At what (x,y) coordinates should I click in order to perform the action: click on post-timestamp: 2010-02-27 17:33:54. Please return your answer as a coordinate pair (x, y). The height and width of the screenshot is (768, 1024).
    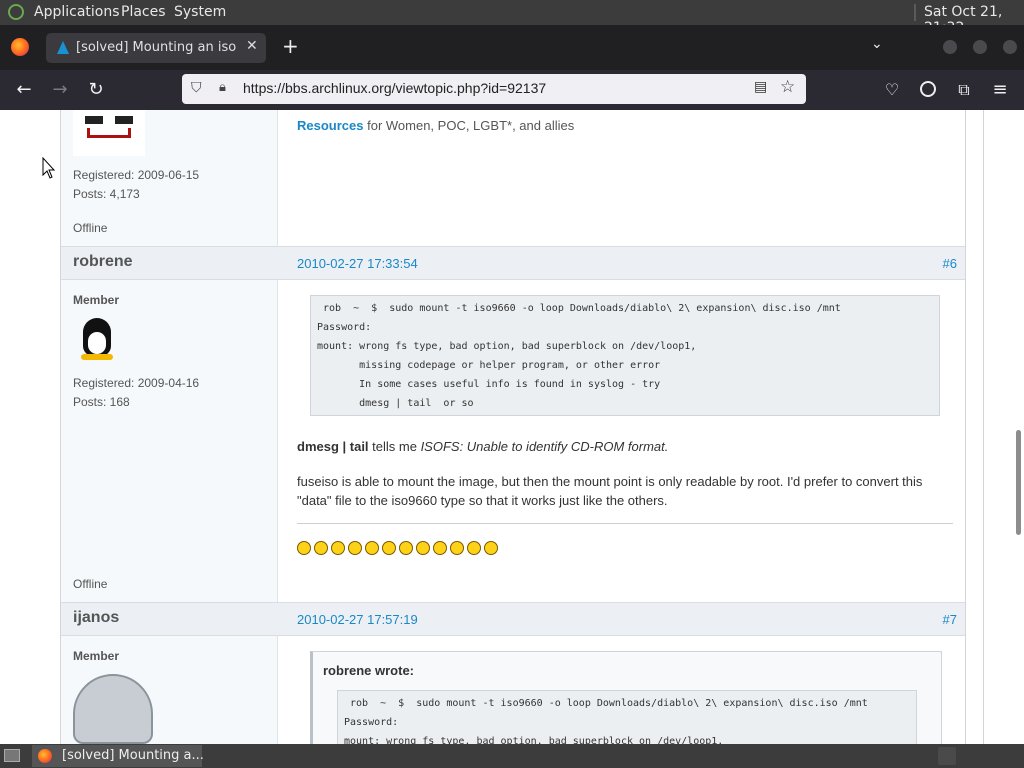
    Looking at the image, I should click on (357, 263).